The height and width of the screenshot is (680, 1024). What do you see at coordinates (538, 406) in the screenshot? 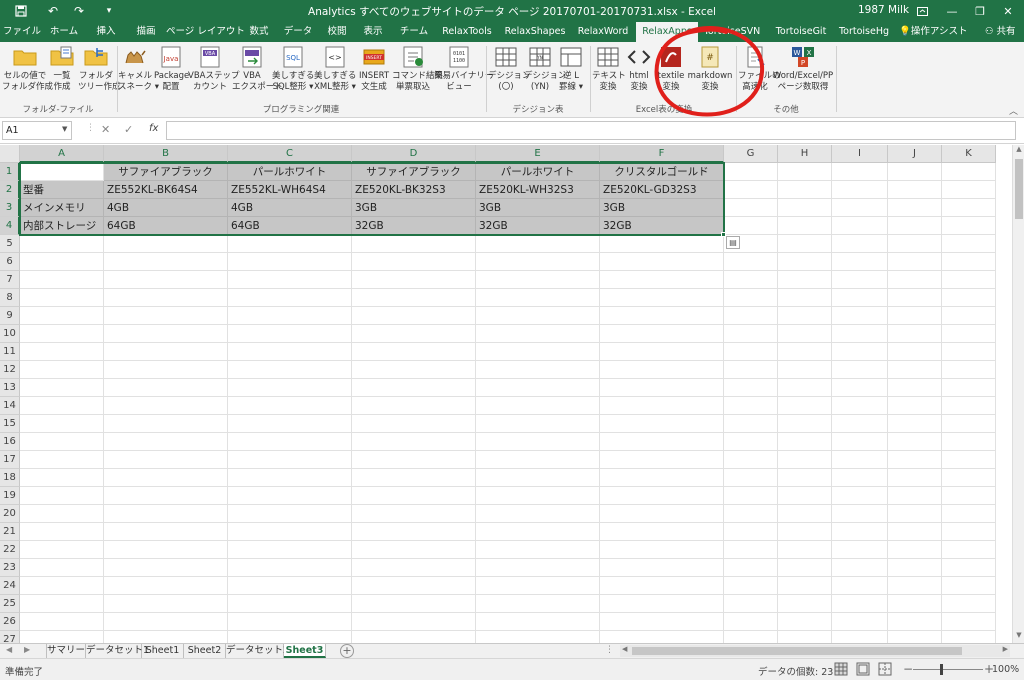
I see `cell-e14` at bounding box center [538, 406].